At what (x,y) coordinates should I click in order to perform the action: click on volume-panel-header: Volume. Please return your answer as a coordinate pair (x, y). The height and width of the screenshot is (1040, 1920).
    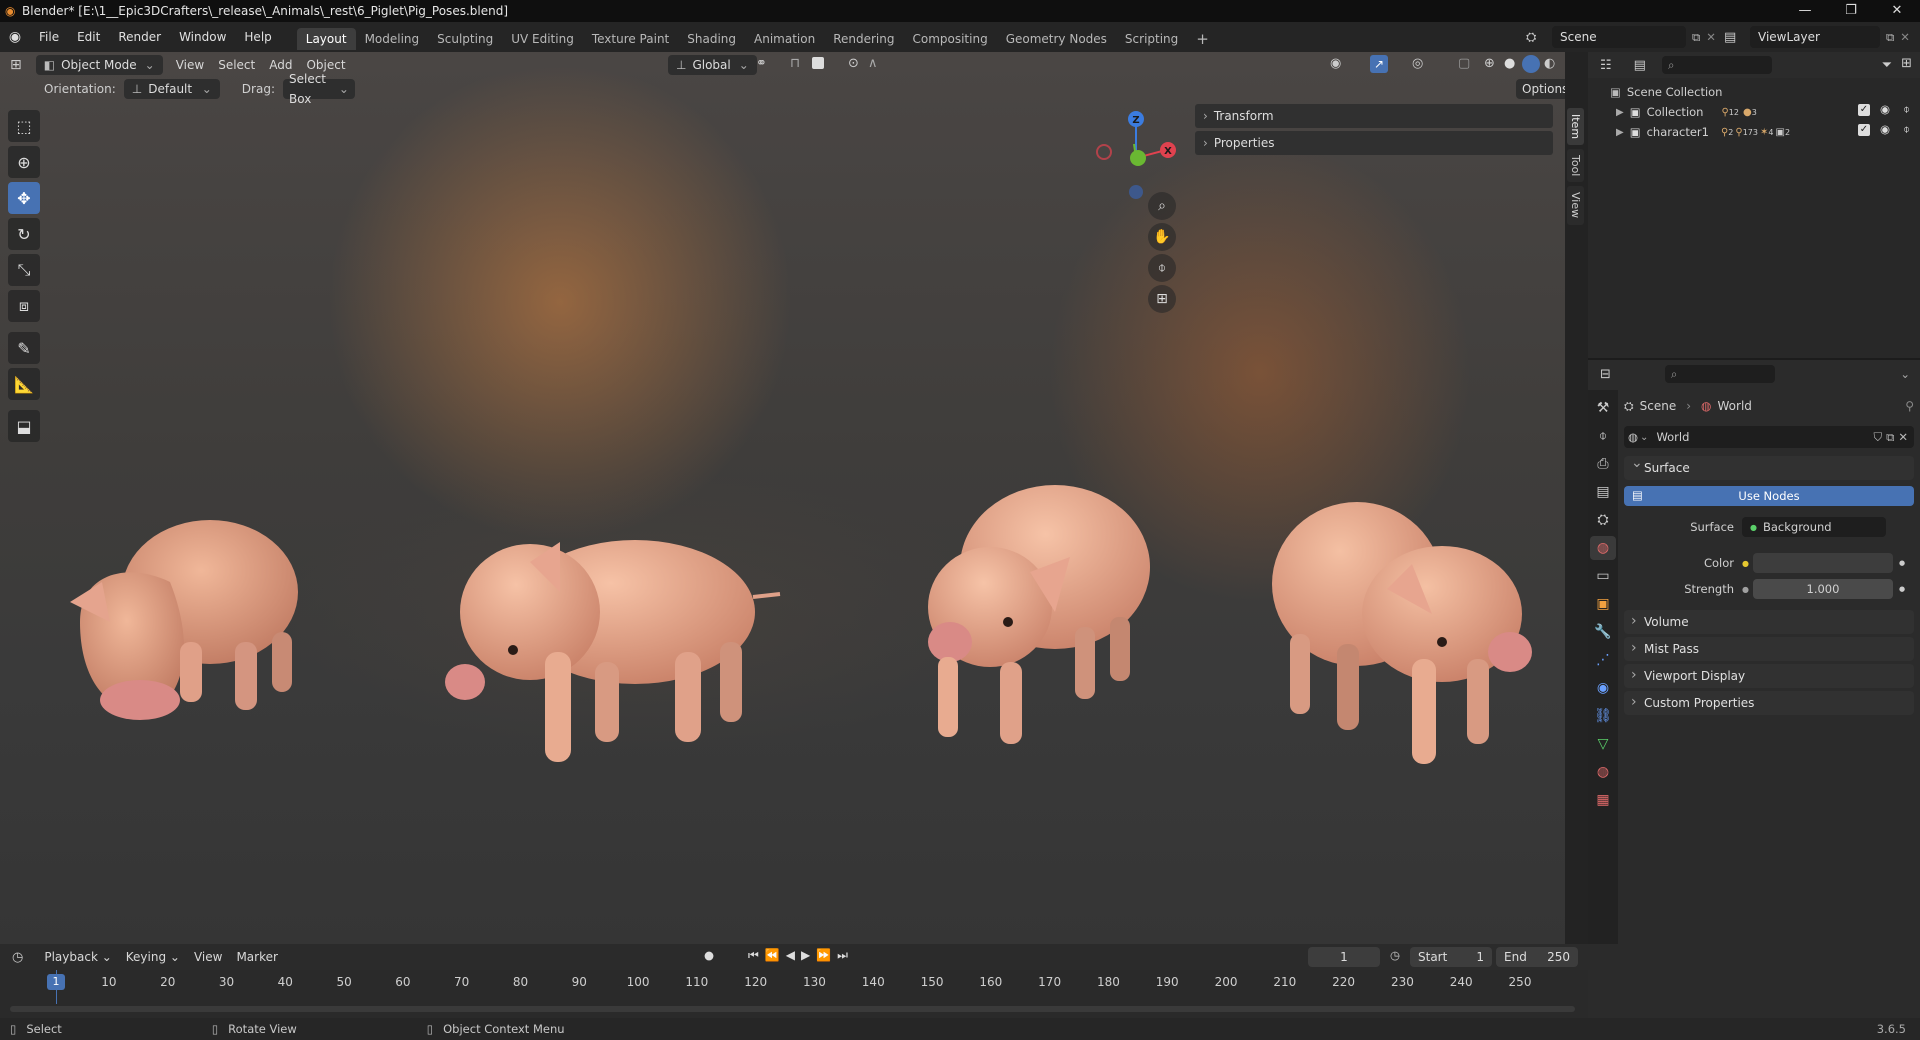
    Looking at the image, I should click on (1769, 621).